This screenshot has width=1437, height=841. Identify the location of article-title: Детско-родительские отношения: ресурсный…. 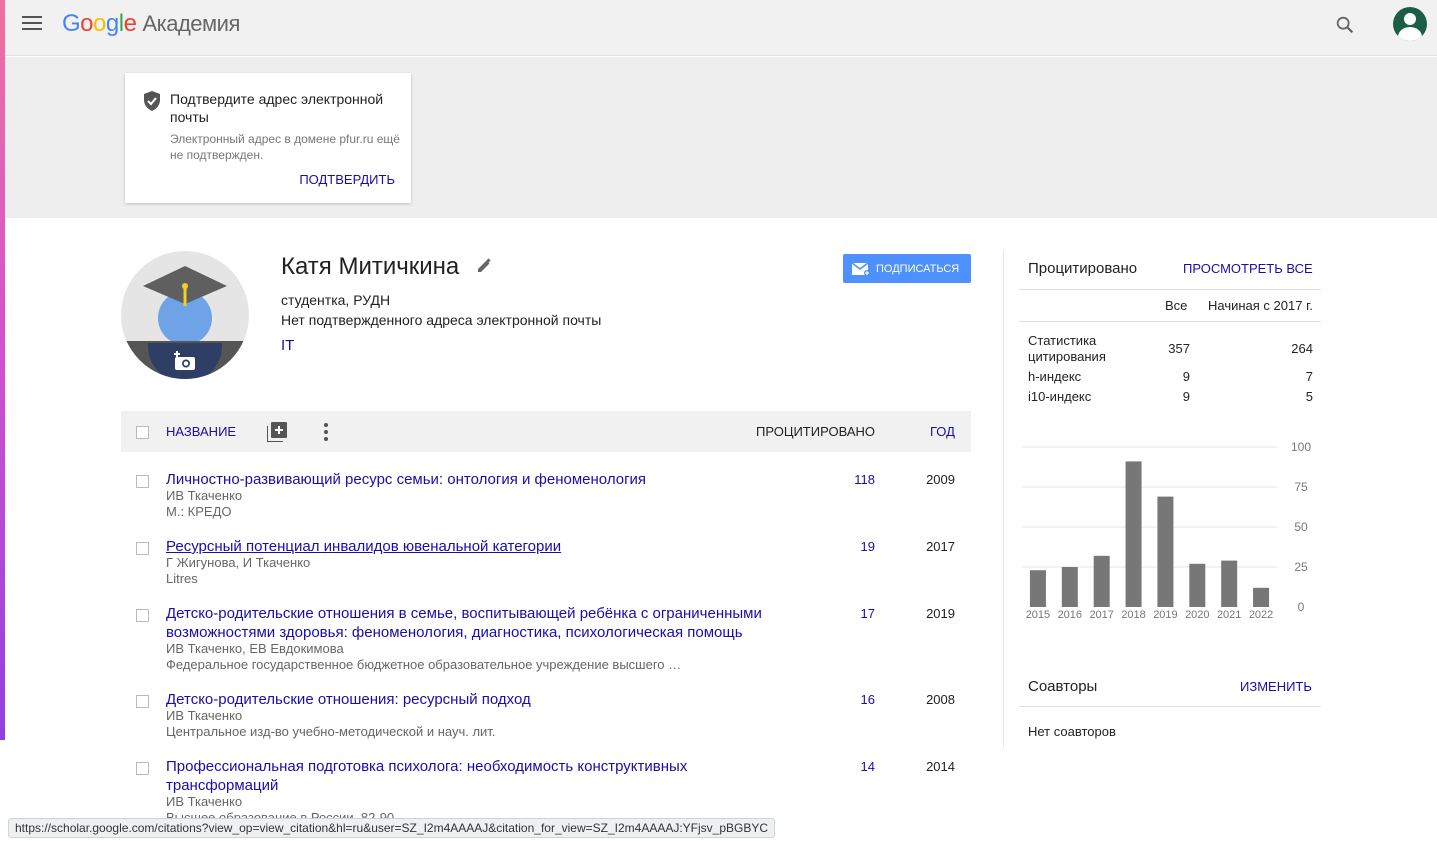
(488, 699).